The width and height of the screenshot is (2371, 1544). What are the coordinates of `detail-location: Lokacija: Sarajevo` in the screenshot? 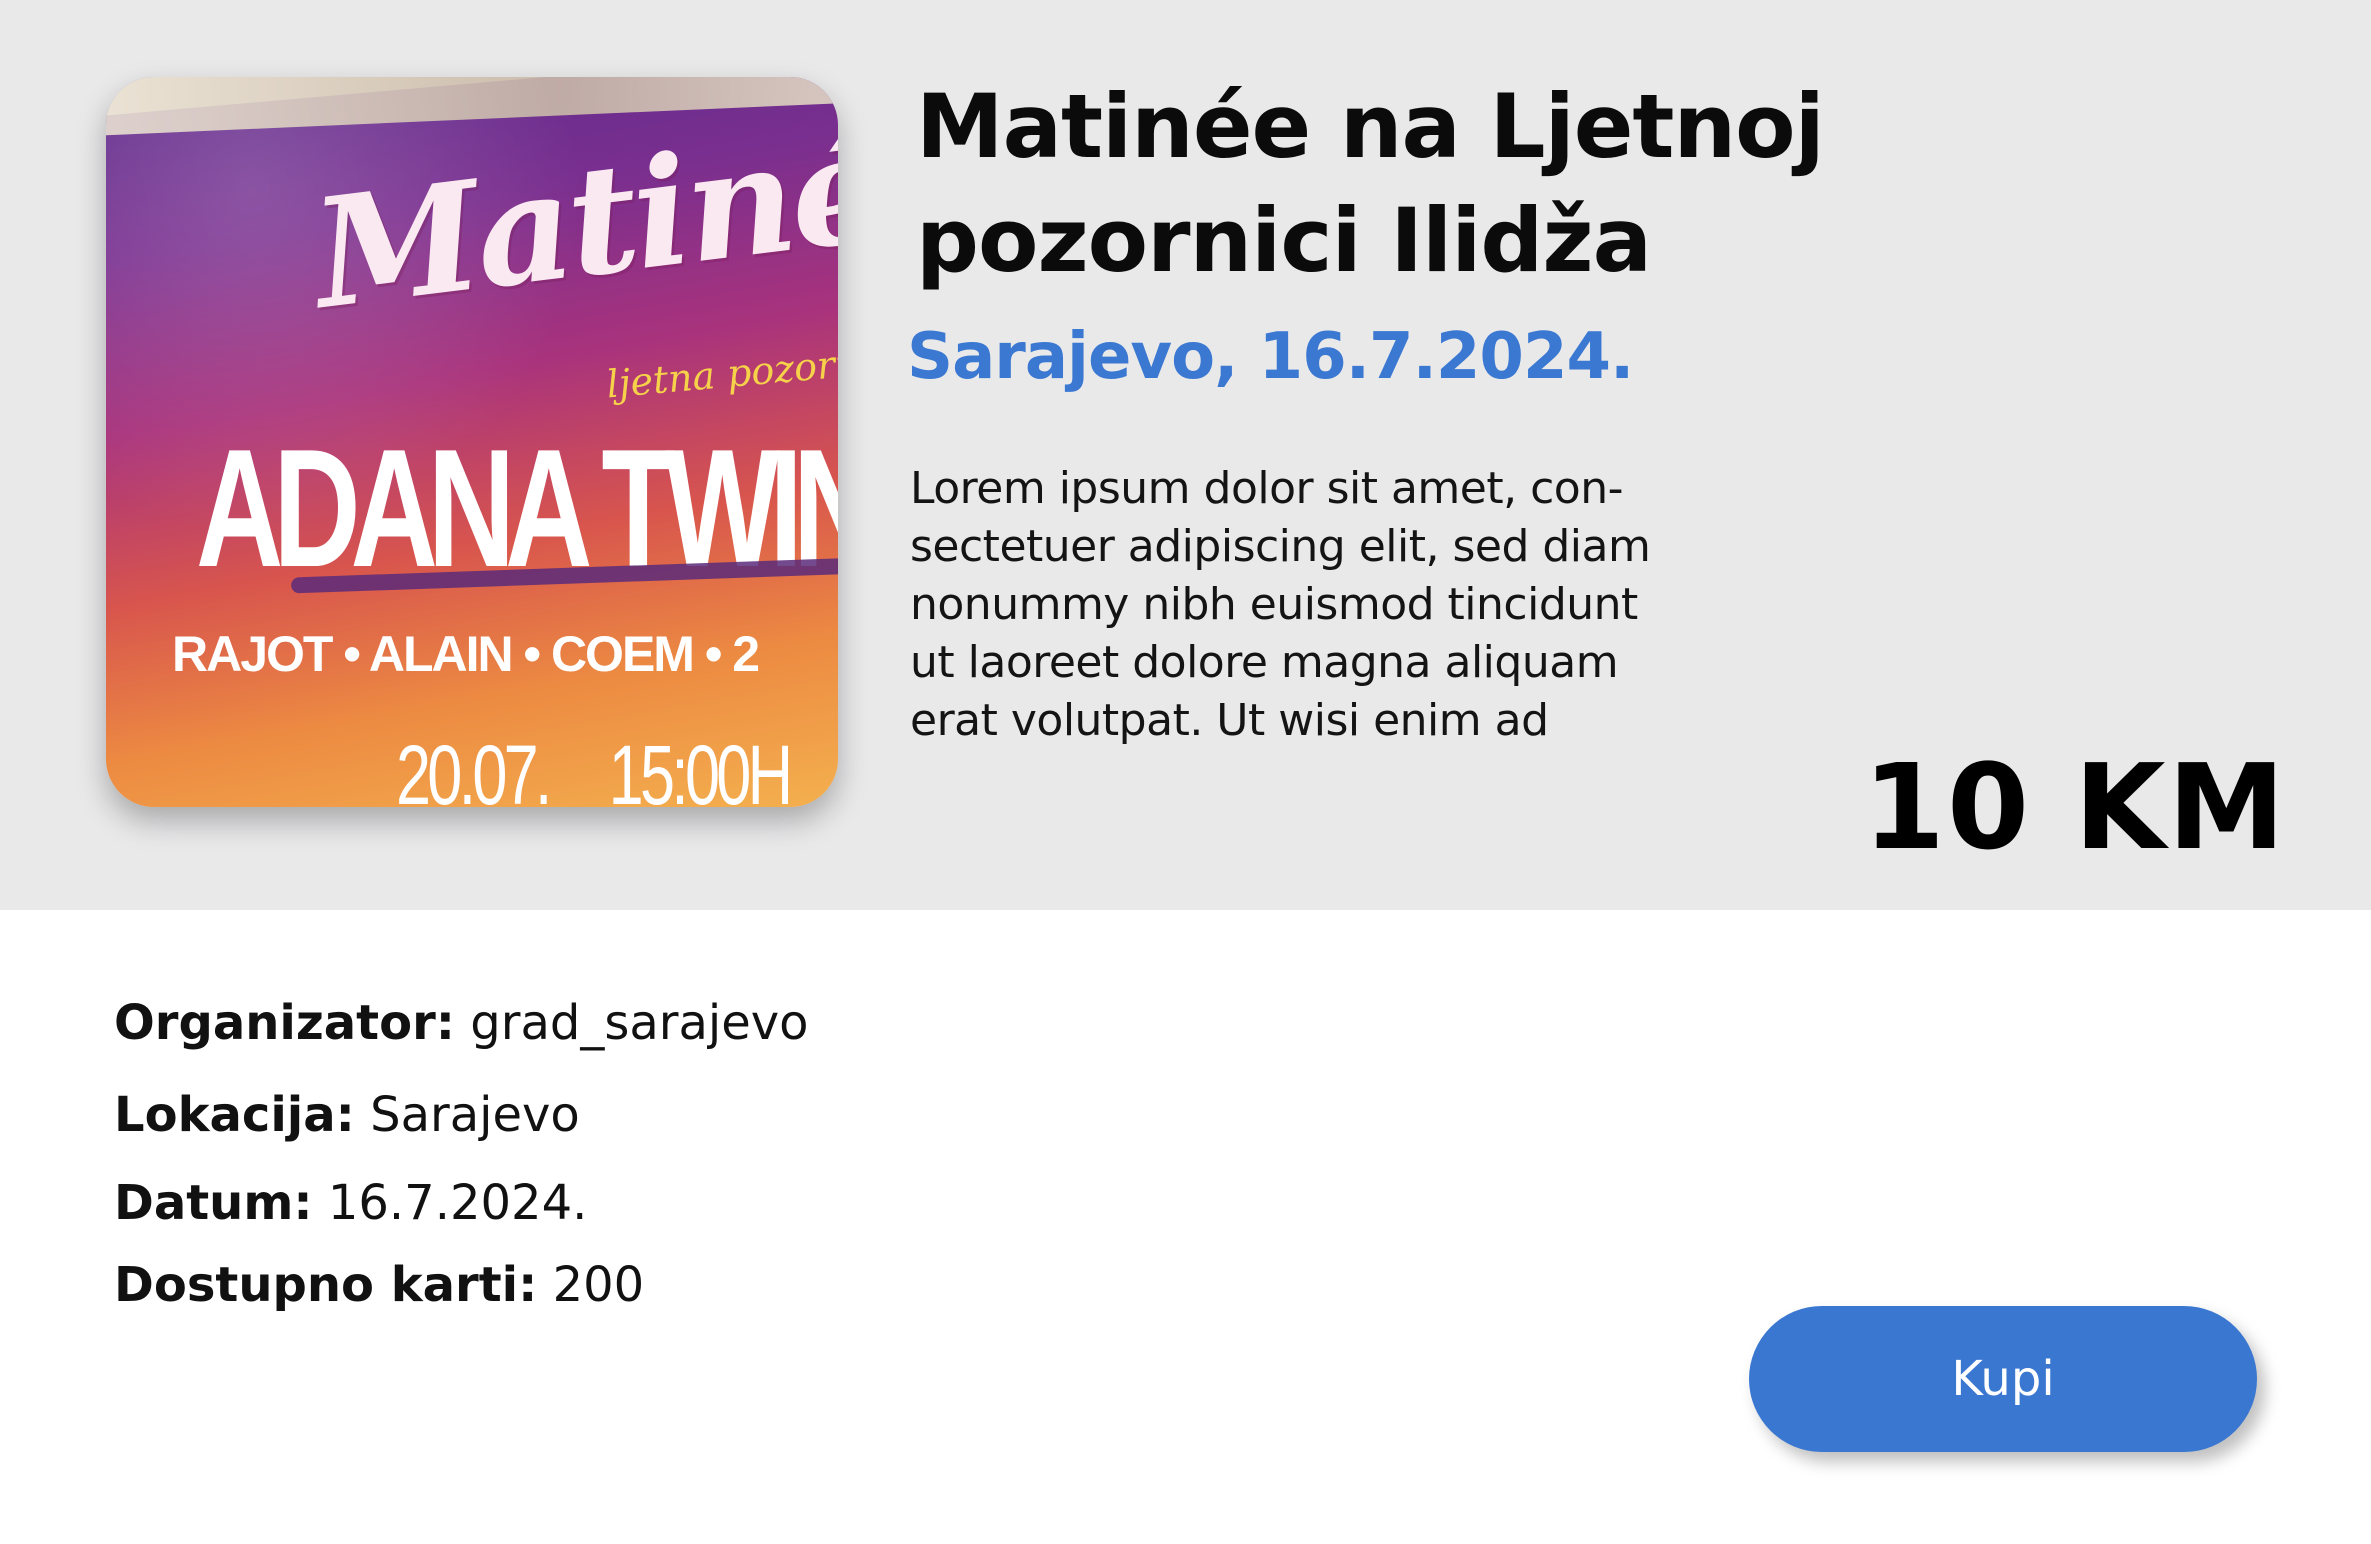 It's located at (347, 1115).